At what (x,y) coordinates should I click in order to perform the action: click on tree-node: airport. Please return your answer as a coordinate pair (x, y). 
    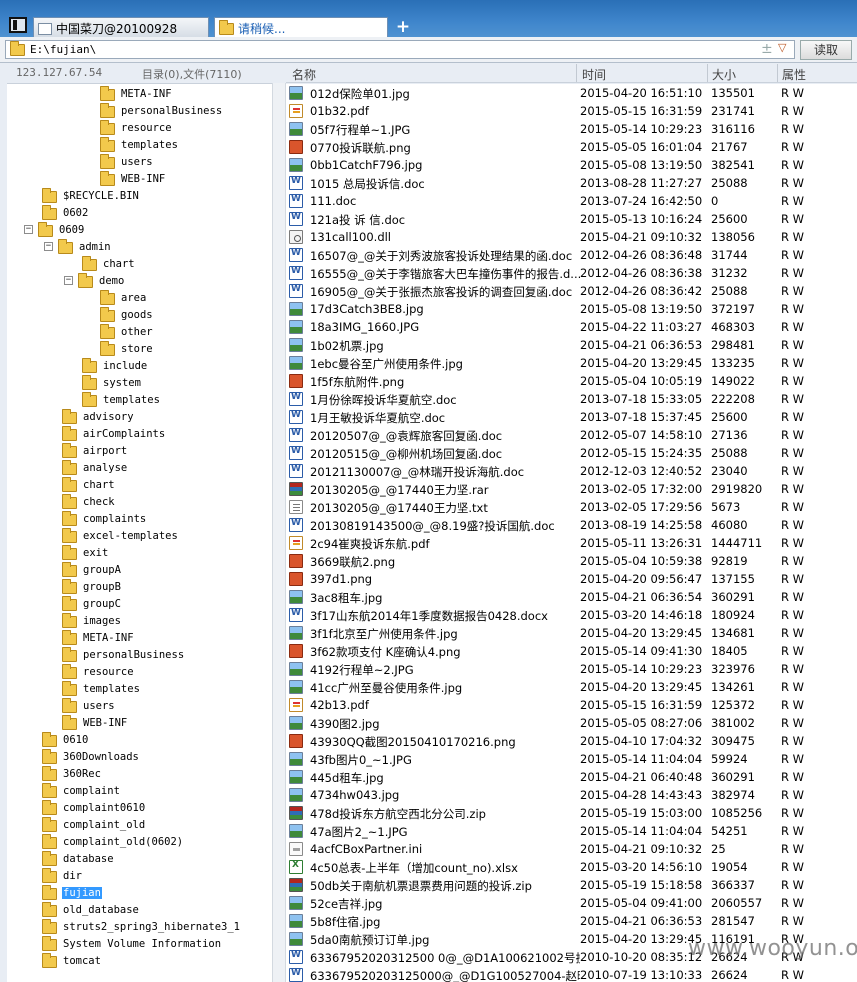
    Looking at the image, I should click on (95, 450).